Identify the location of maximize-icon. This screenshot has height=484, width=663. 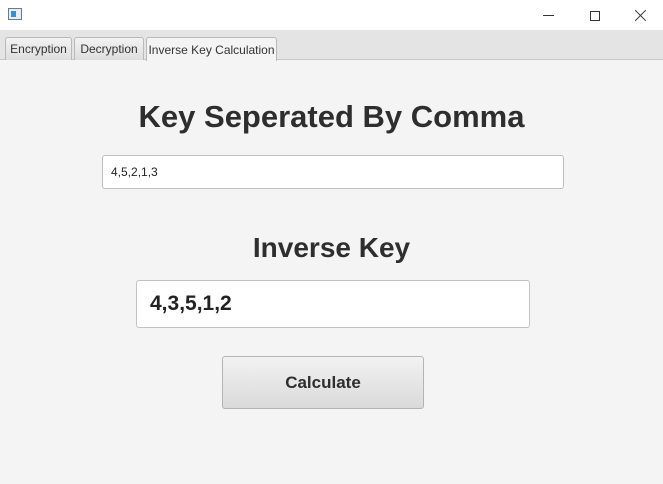
(595, 15).